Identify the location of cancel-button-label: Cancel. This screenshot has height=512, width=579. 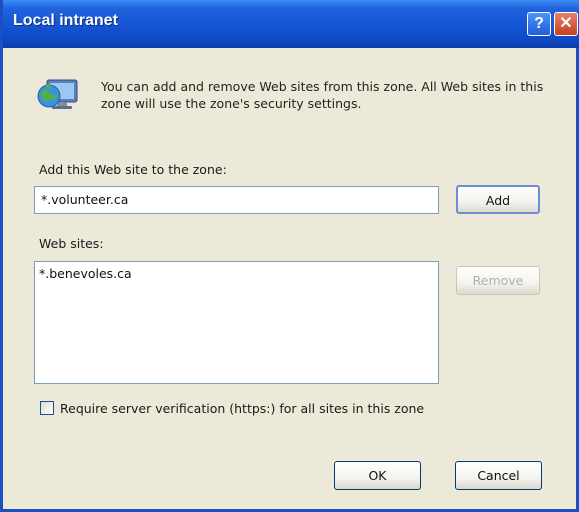
(498, 475).